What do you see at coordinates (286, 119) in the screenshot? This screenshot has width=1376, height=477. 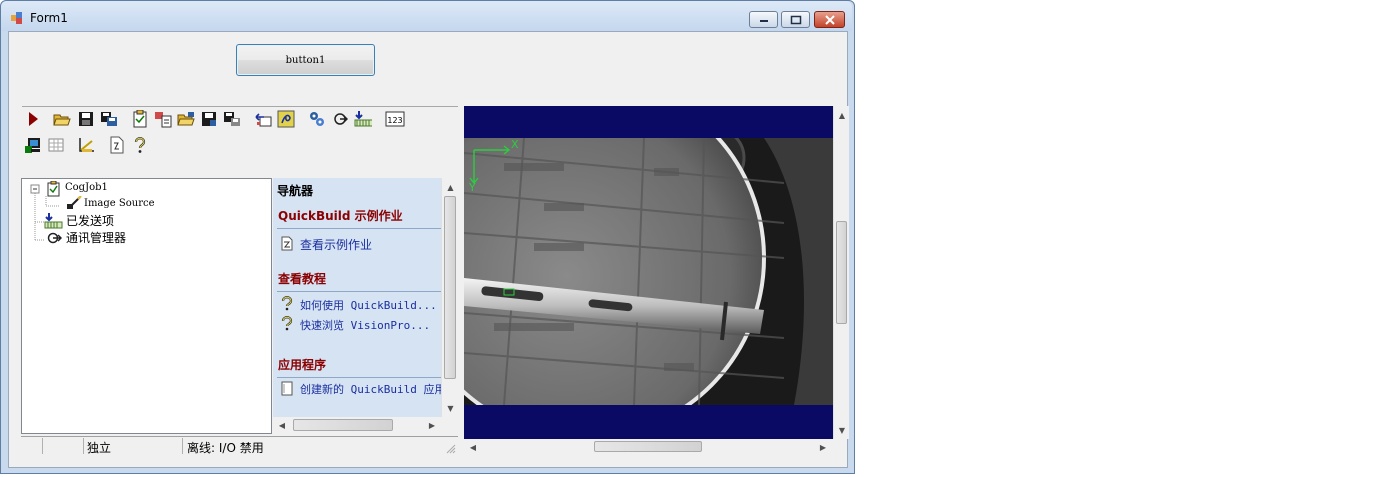 I see `help-topic-icon` at bounding box center [286, 119].